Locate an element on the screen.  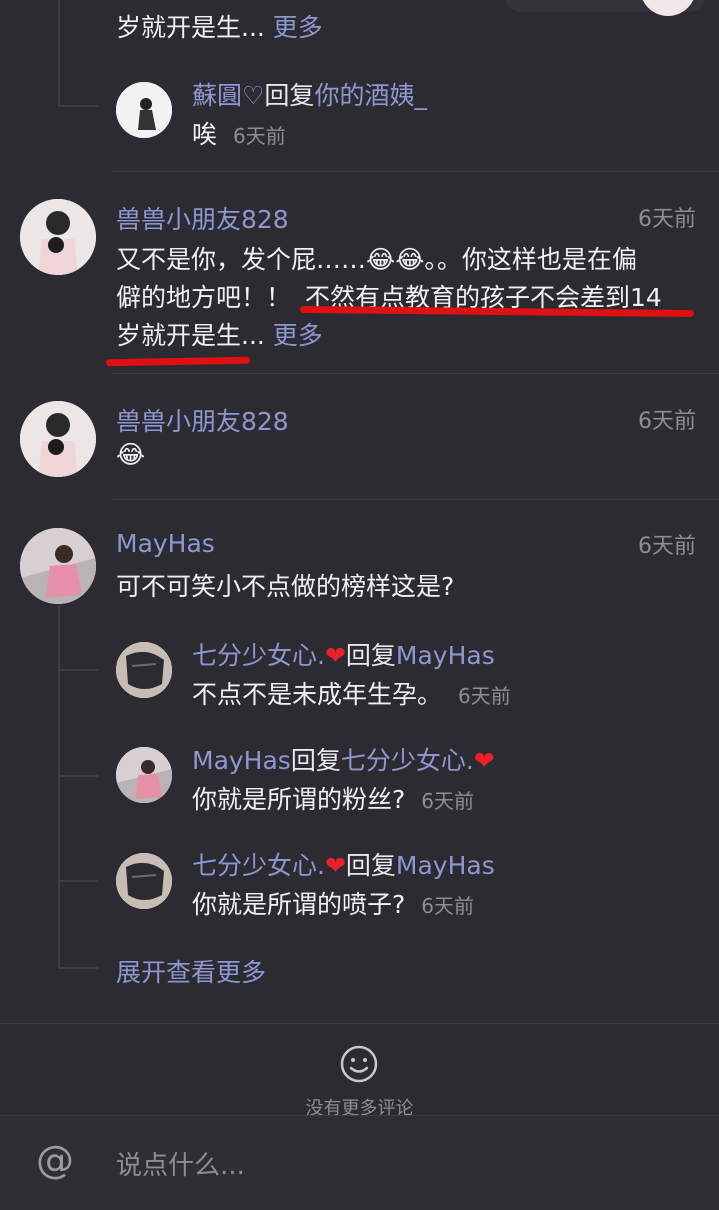
reply-target: 你的酒姨_ is located at coordinates (370, 95).